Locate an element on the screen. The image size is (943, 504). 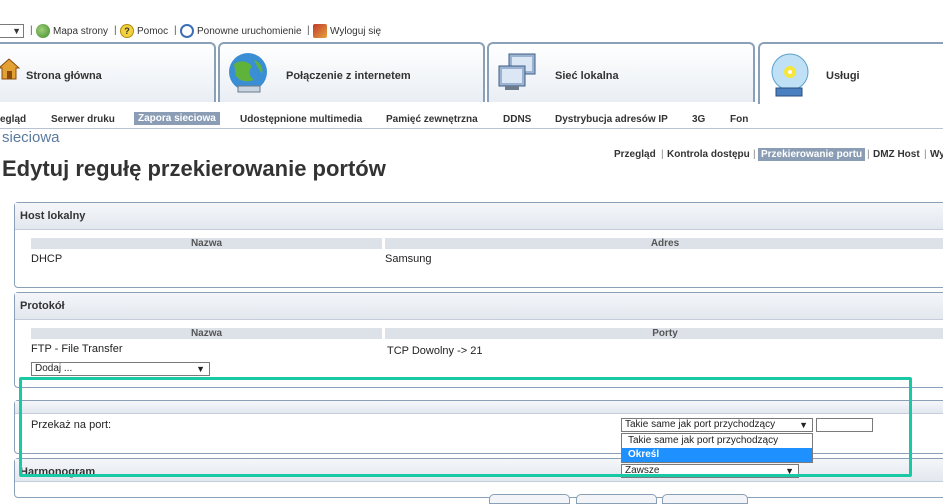
panel-heading: Host lokalny is located at coordinates (479, 216).